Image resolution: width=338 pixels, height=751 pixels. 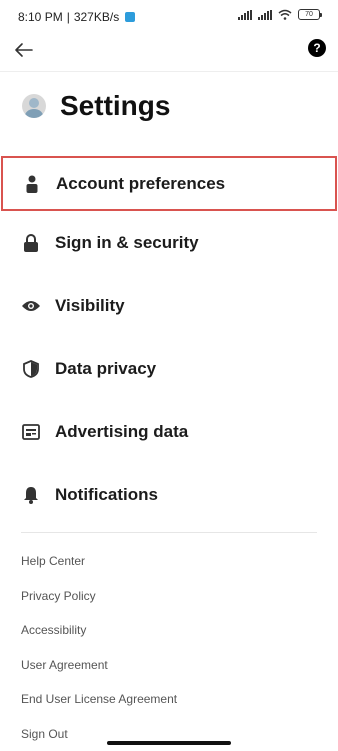 I want to click on status-network-speed: 327KB/s, so click(x=96, y=17).